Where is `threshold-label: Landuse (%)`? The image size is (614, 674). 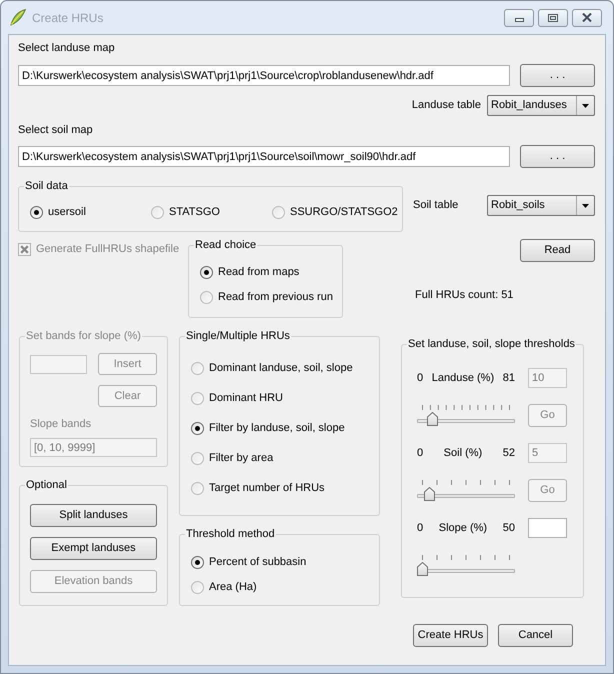
threshold-label: Landuse (%) is located at coordinates (463, 378).